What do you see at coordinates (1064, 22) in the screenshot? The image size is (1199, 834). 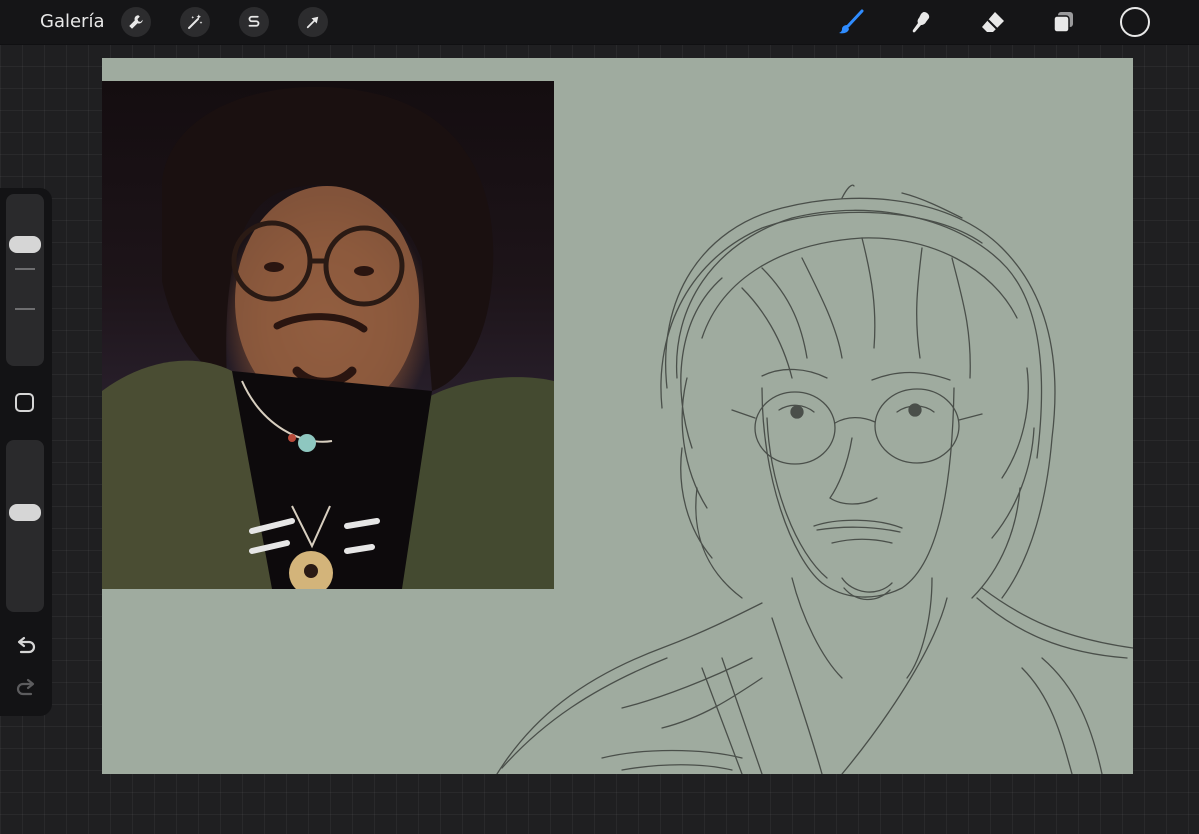 I see `layers-icon` at bounding box center [1064, 22].